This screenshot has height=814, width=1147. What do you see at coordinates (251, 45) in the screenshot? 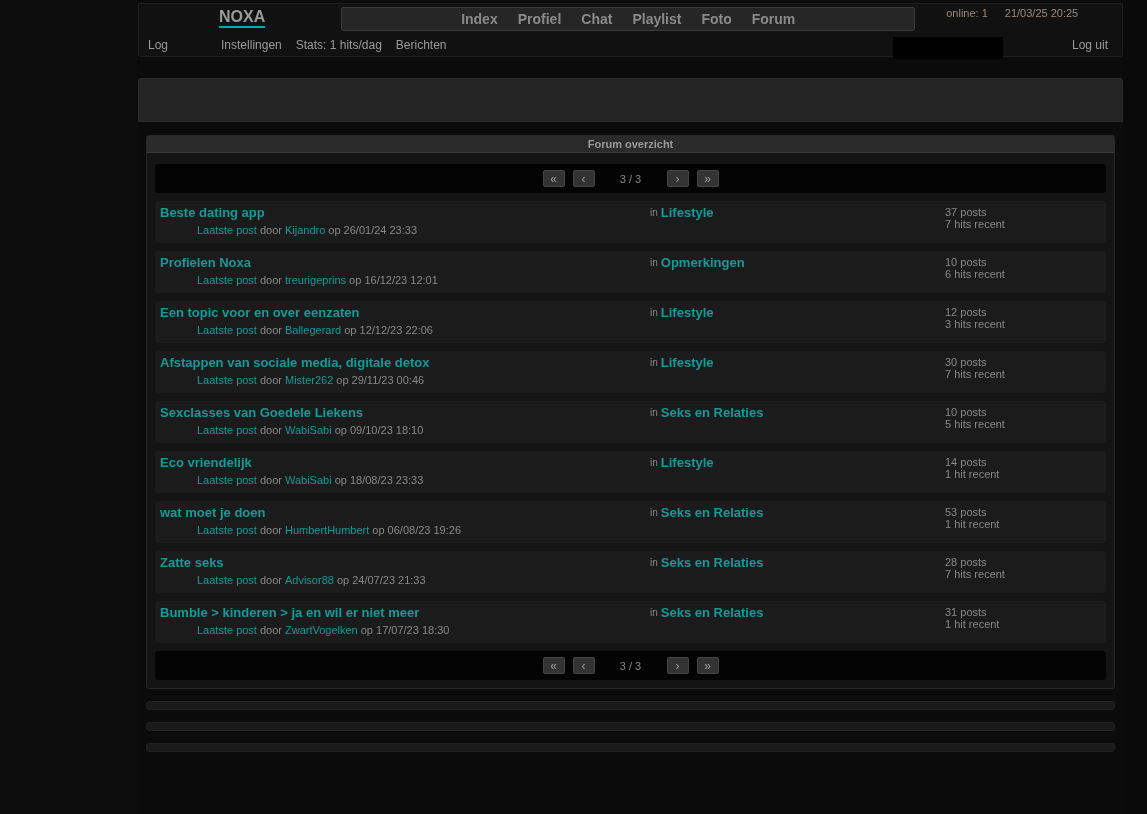
I see `sub-nav-link: Instellingen` at bounding box center [251, 45].